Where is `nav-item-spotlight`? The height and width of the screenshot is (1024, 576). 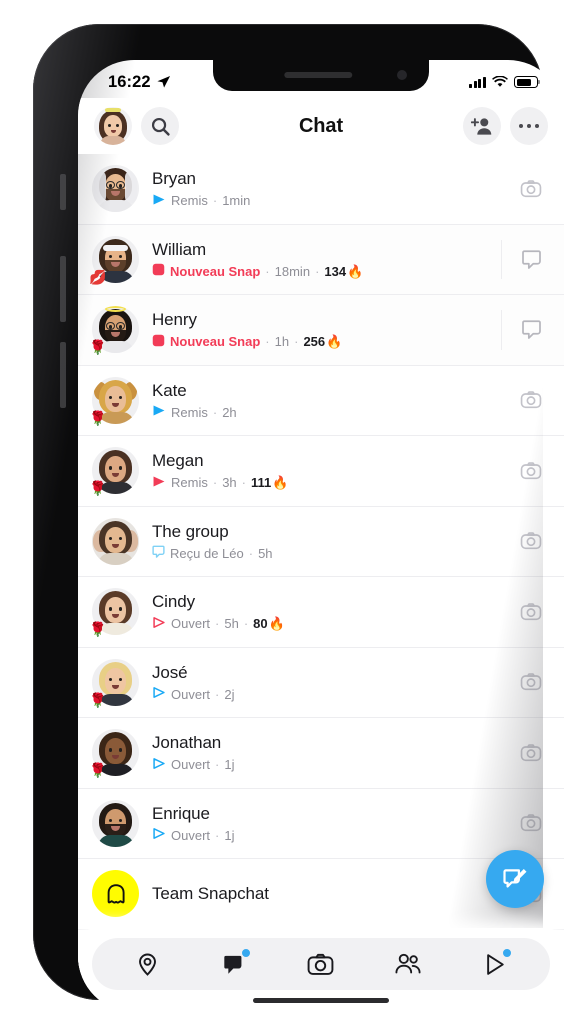 nav-item-spotlight is located at coordinates (495, 964).